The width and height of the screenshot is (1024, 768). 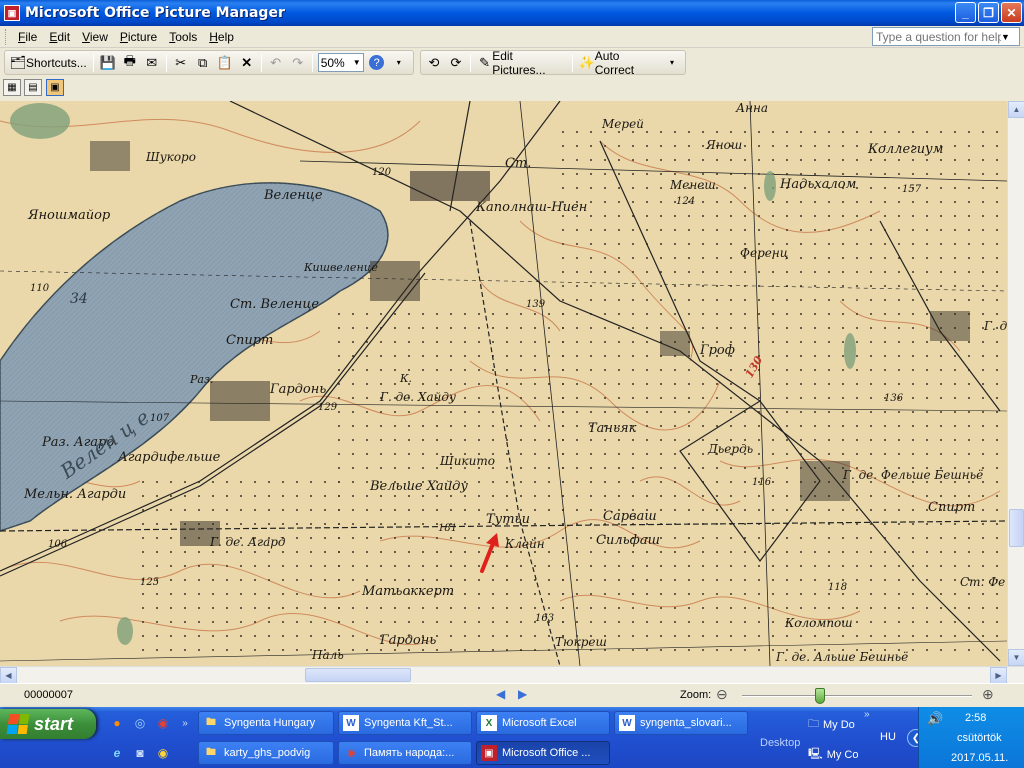 What do you see at coordinates (130, 63) in the screenshot?
I see `print-button: 🖶` at bounding box center [130, 63].